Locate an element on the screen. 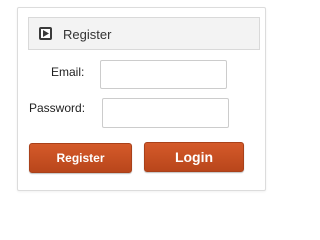 The image size is (320, 240). panel-title: Register is located at coordinates (87, 34).